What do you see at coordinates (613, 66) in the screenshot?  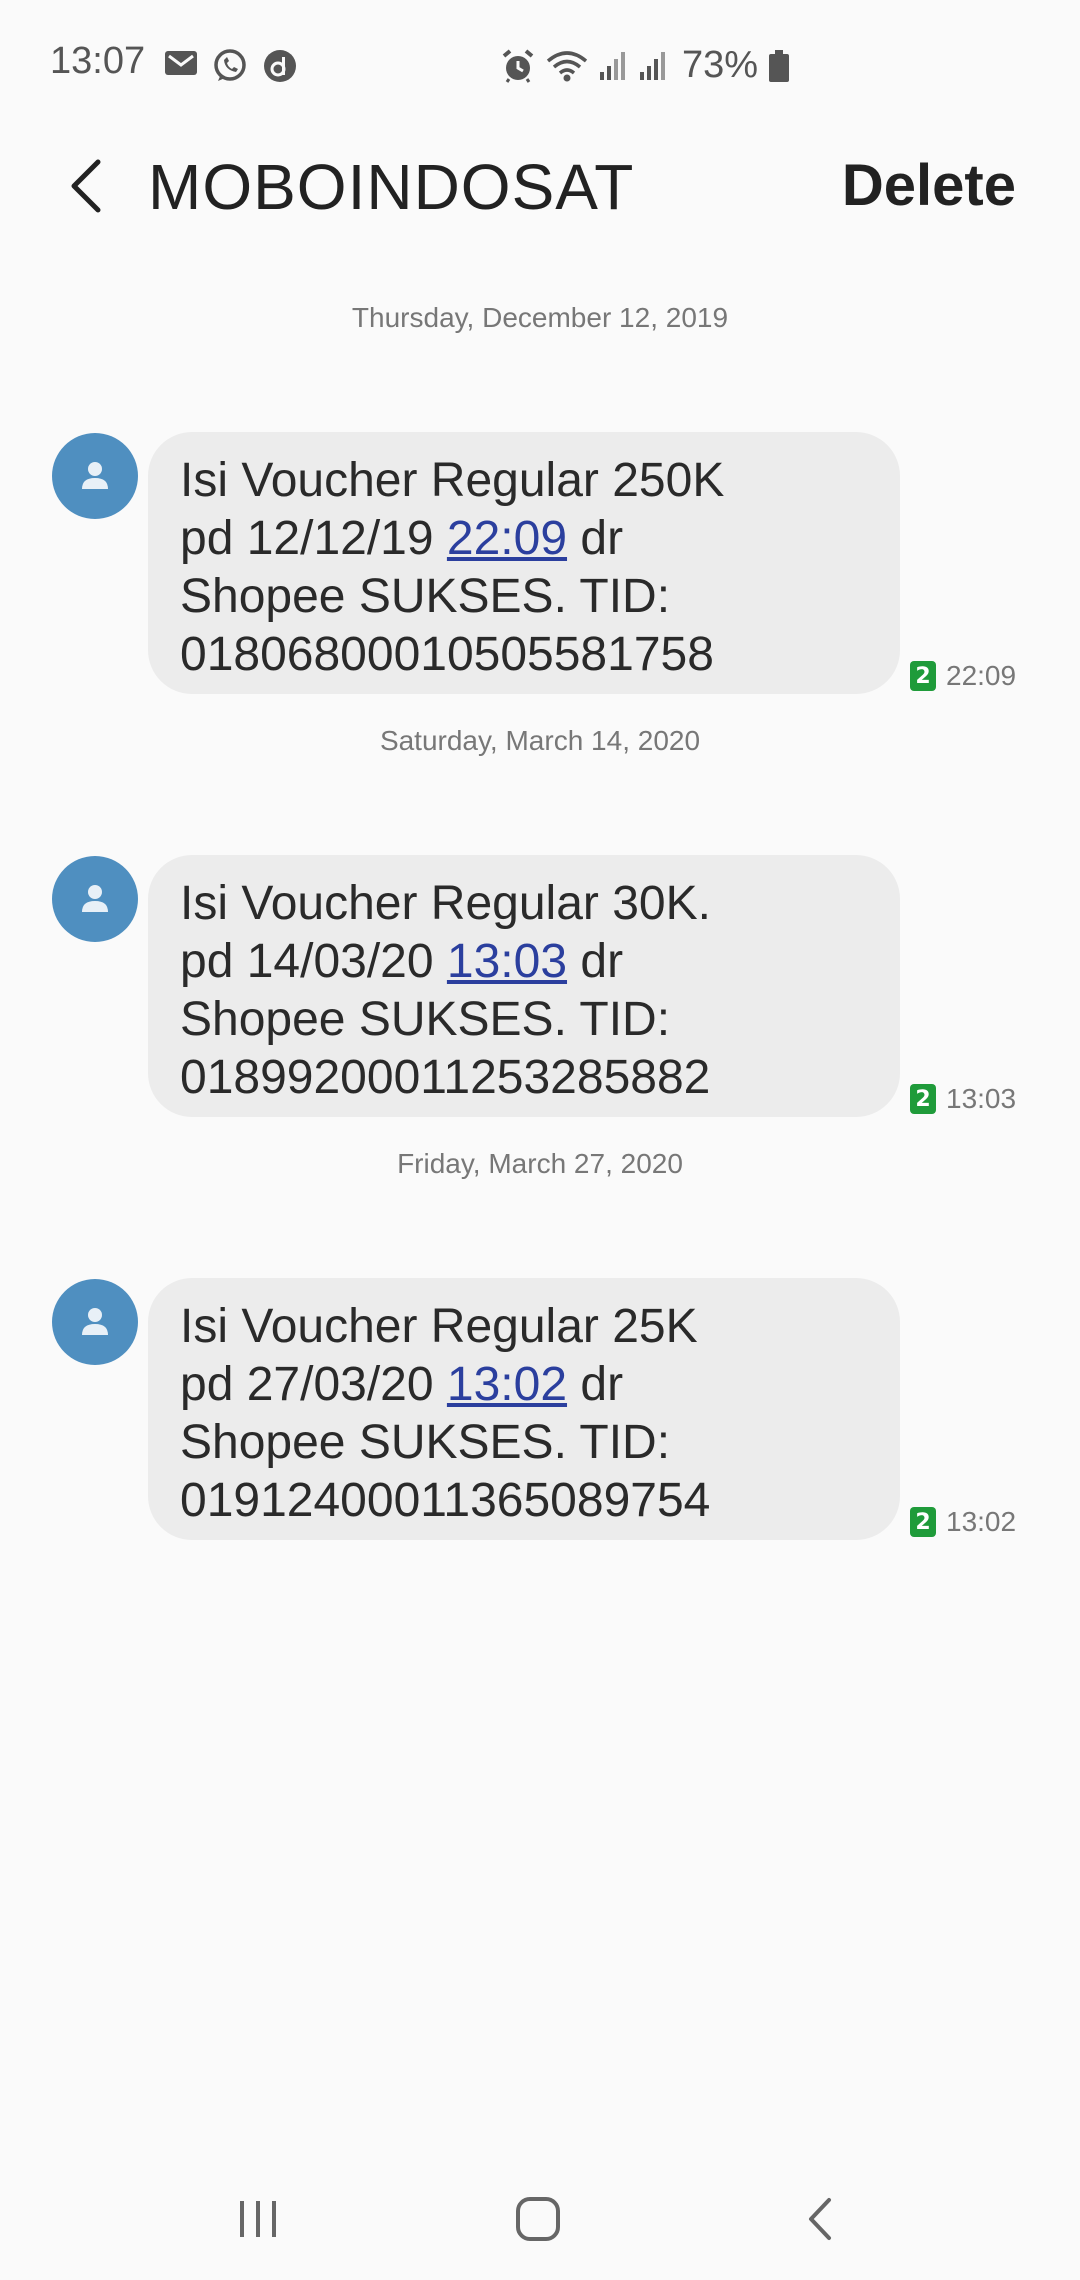 I see `signal-1-icon` at bounding box center [613, 66].